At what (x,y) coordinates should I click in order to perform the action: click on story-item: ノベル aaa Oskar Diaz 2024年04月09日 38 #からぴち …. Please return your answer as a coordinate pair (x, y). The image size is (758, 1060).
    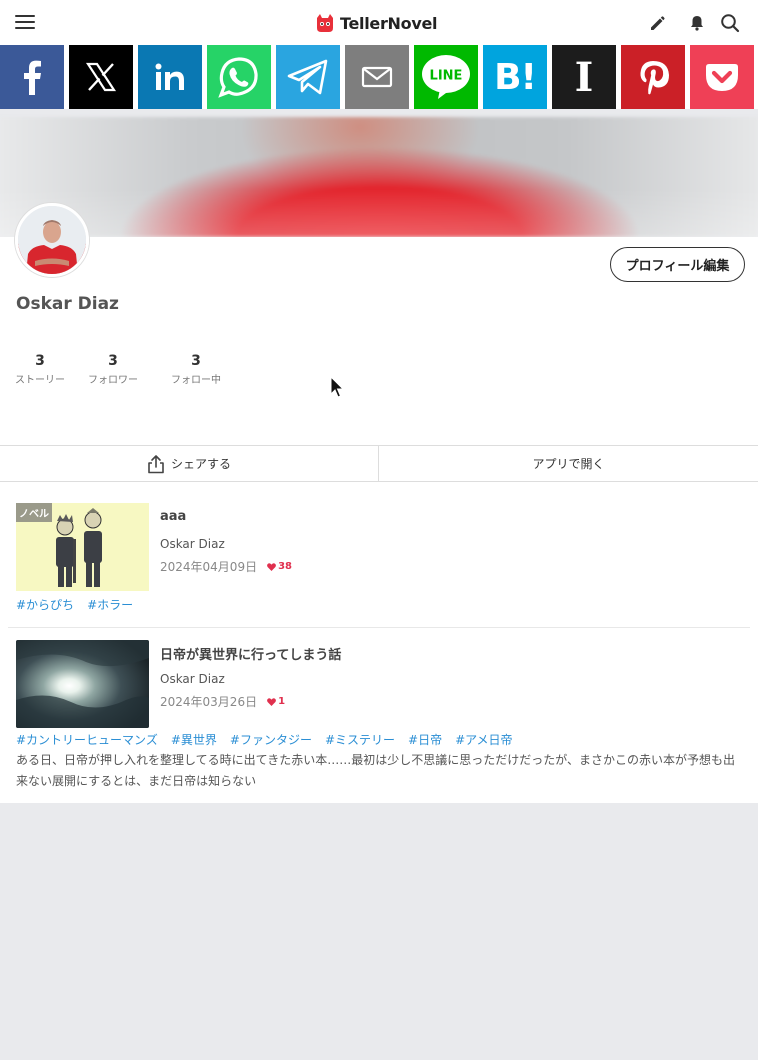
    Looking at the image, I should click on (379, 555).